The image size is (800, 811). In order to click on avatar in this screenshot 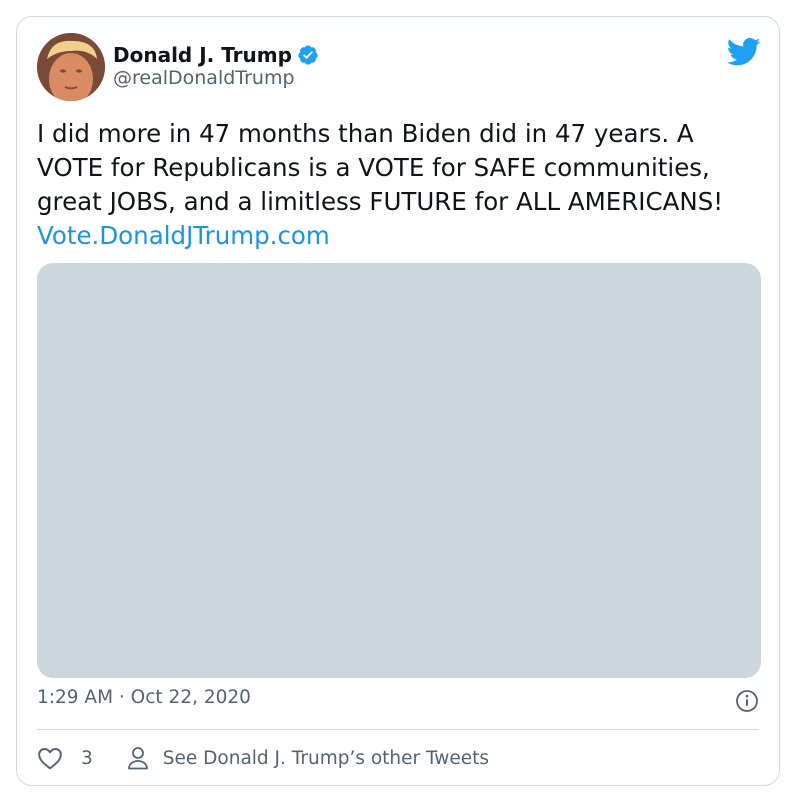, I will do `click(71, 67)`.